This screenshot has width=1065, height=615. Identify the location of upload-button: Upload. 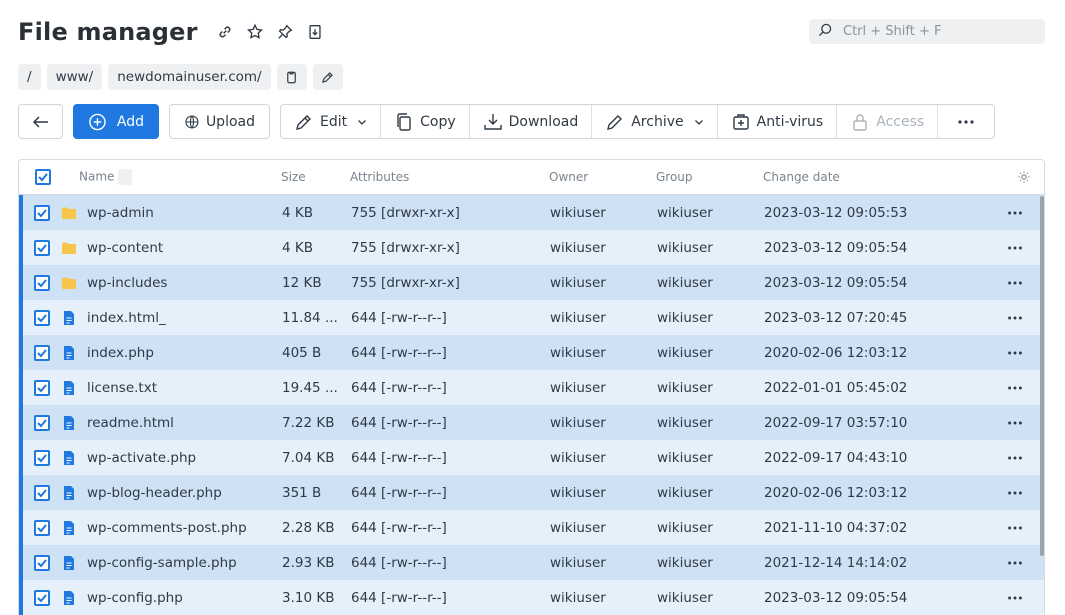
(219, 121).